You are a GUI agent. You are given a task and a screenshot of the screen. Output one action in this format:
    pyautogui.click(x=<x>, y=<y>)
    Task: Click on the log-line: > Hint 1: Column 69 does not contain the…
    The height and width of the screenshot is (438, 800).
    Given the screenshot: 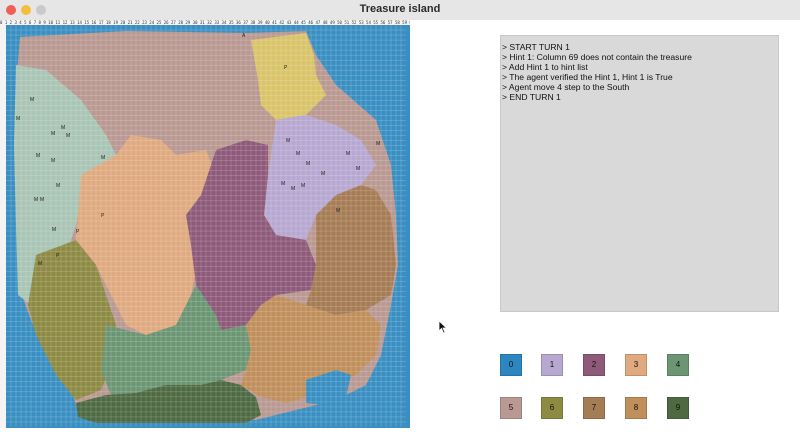 What is the action you would take?
    pyautogui.click(x=597, y=57)
    